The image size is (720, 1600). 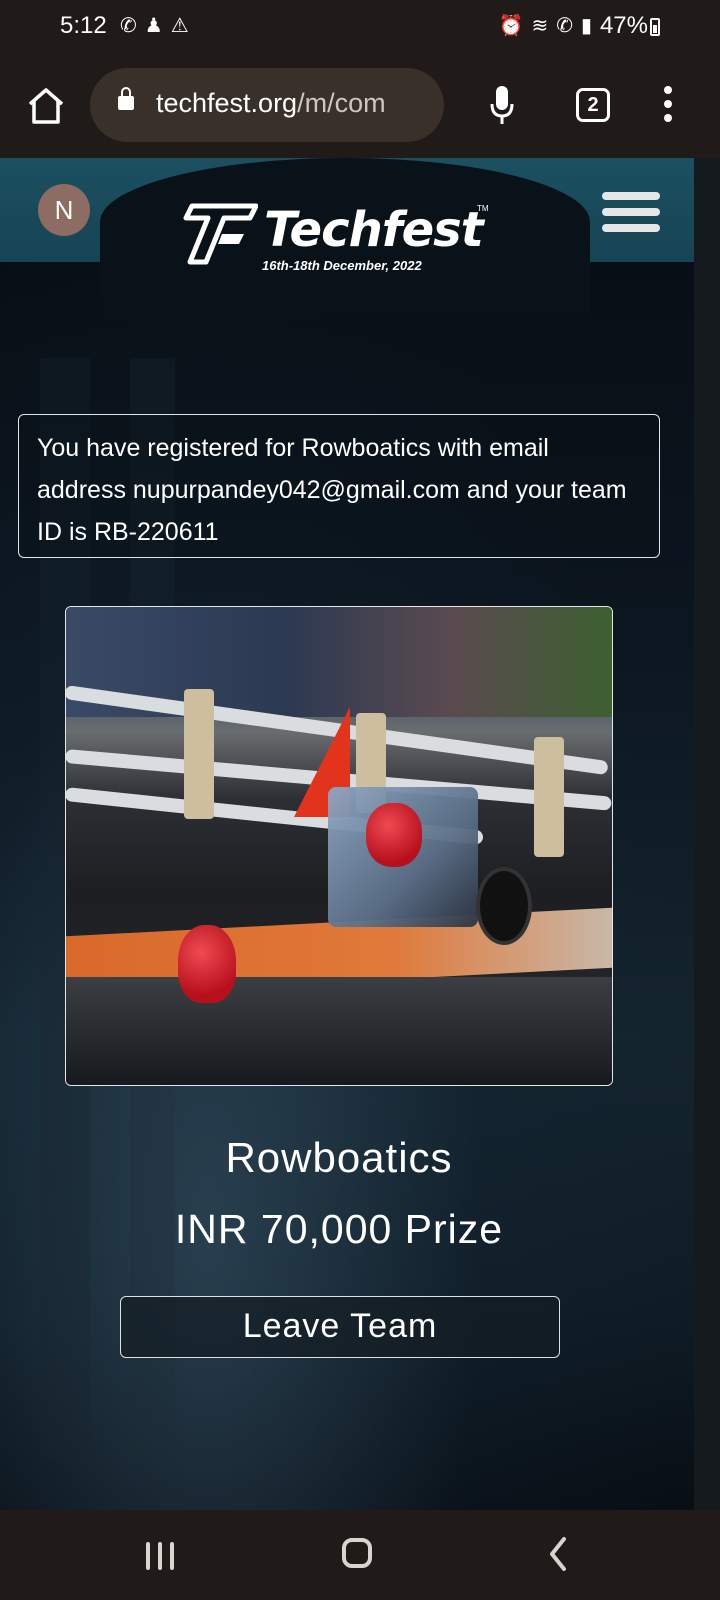 What do you see at coordinates (623, 25) in the screenshot?
I see `battery-percent: 47%` at bounding box center [623, 25].